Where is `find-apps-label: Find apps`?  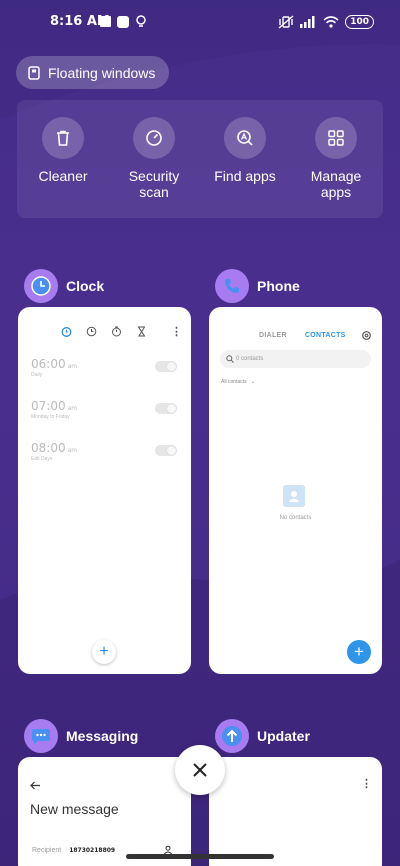
find-apps-label: Find apps is located at coordinates (245, 176).